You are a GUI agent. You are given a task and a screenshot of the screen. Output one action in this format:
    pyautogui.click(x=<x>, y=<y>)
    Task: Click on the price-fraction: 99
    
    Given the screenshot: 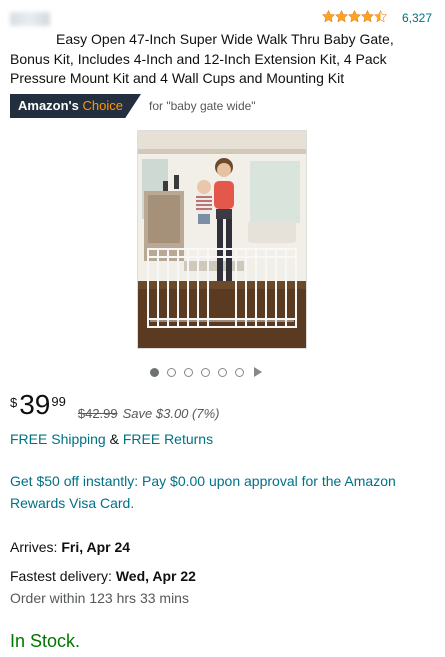 What is the action you would take?
    pyautogui.click(x=58, y=401)
    